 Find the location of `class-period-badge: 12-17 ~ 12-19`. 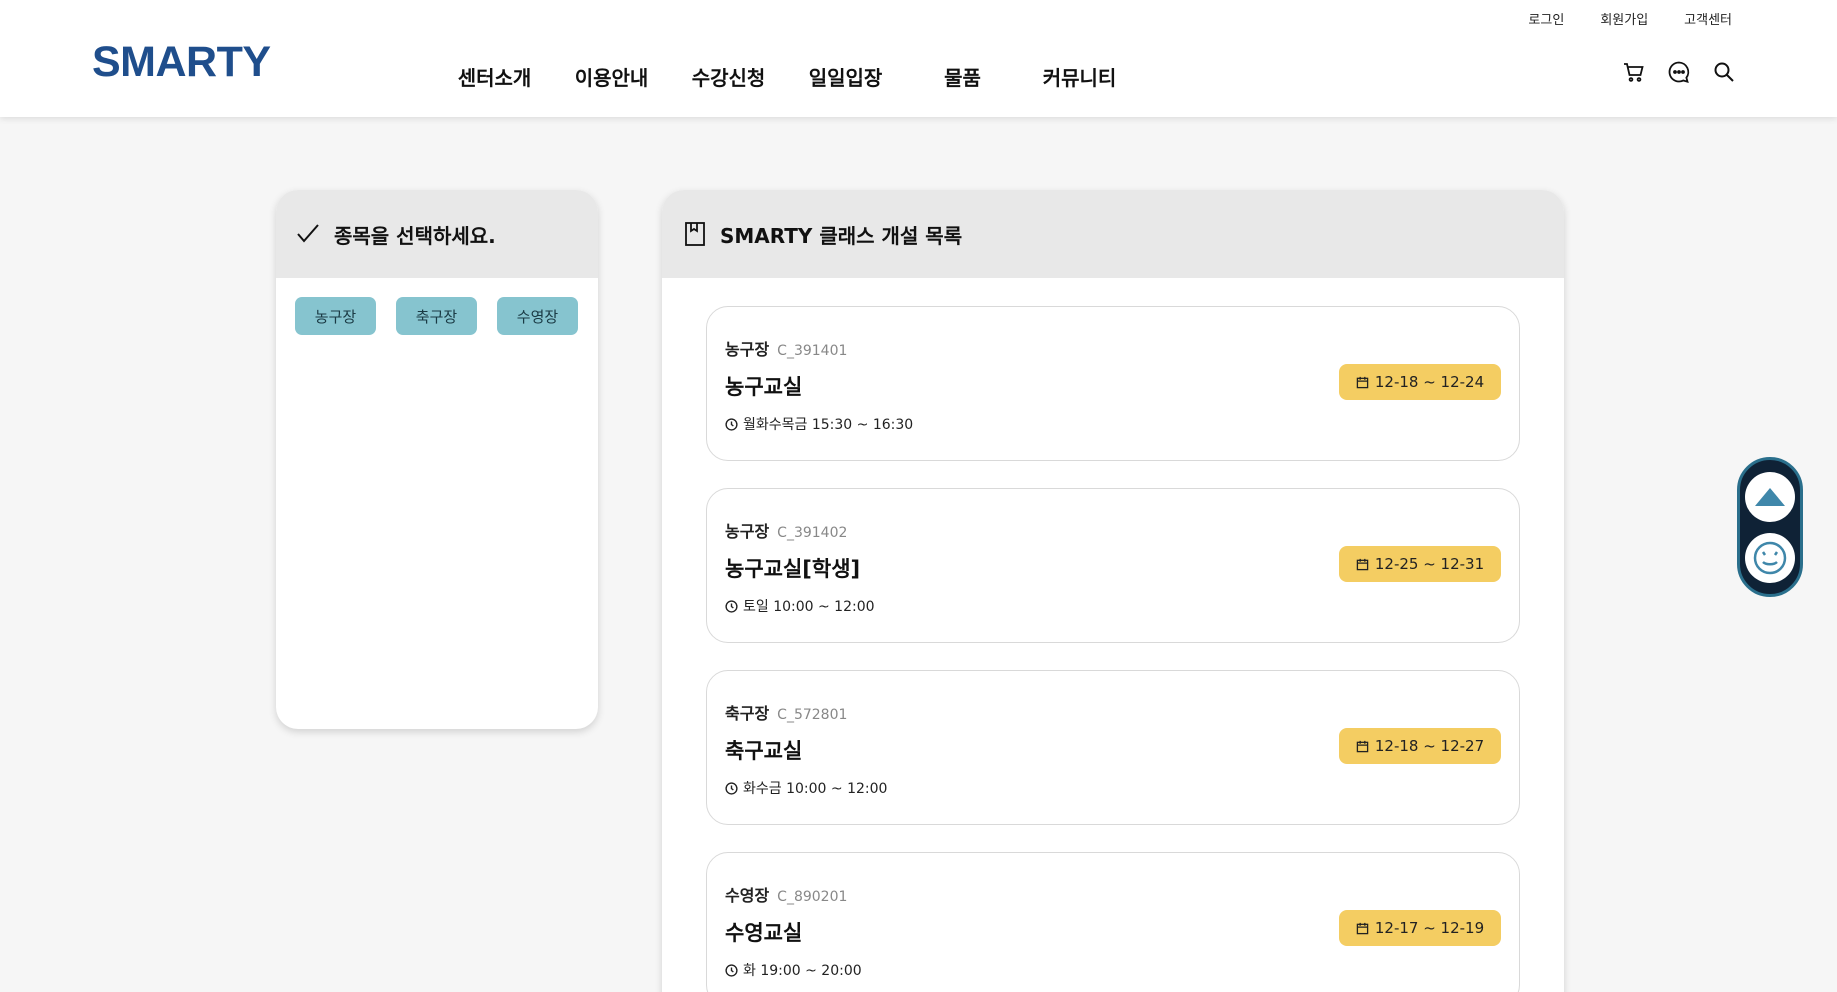

class-period-badge: 12-17 ~ 12-19 is located at coordinates (1420, 928).